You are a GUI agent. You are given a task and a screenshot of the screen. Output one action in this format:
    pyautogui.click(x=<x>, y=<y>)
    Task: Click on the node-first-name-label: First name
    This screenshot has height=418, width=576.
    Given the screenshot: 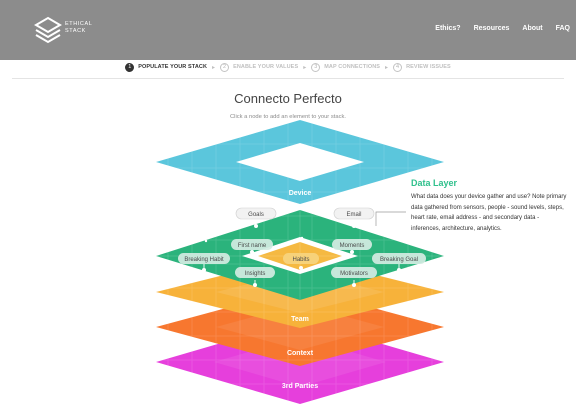 What is the action you would take?
    pyautogui.click(x=252, y=246)
    